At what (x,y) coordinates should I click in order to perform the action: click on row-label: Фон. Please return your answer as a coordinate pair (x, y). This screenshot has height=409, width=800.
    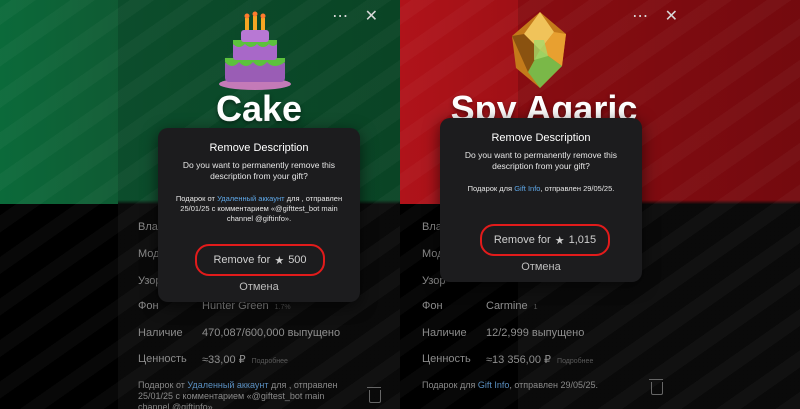
    Looking at the image, I should click on (432, 306).